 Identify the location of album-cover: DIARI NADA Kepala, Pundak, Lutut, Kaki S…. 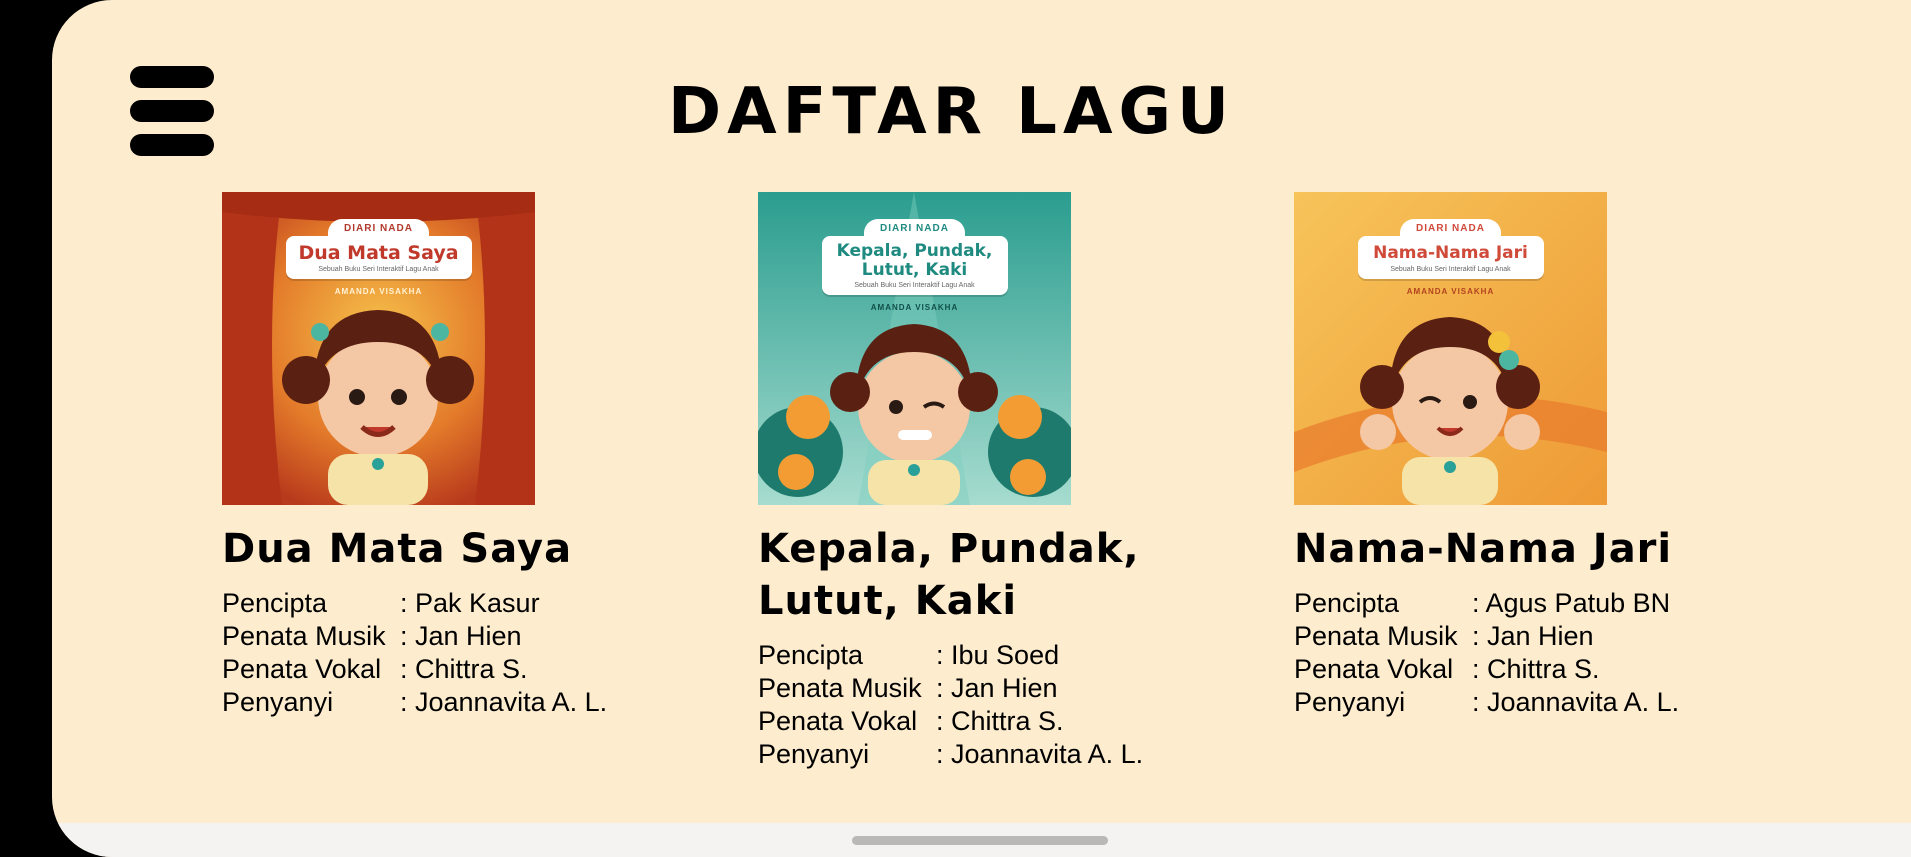
(914, 348).